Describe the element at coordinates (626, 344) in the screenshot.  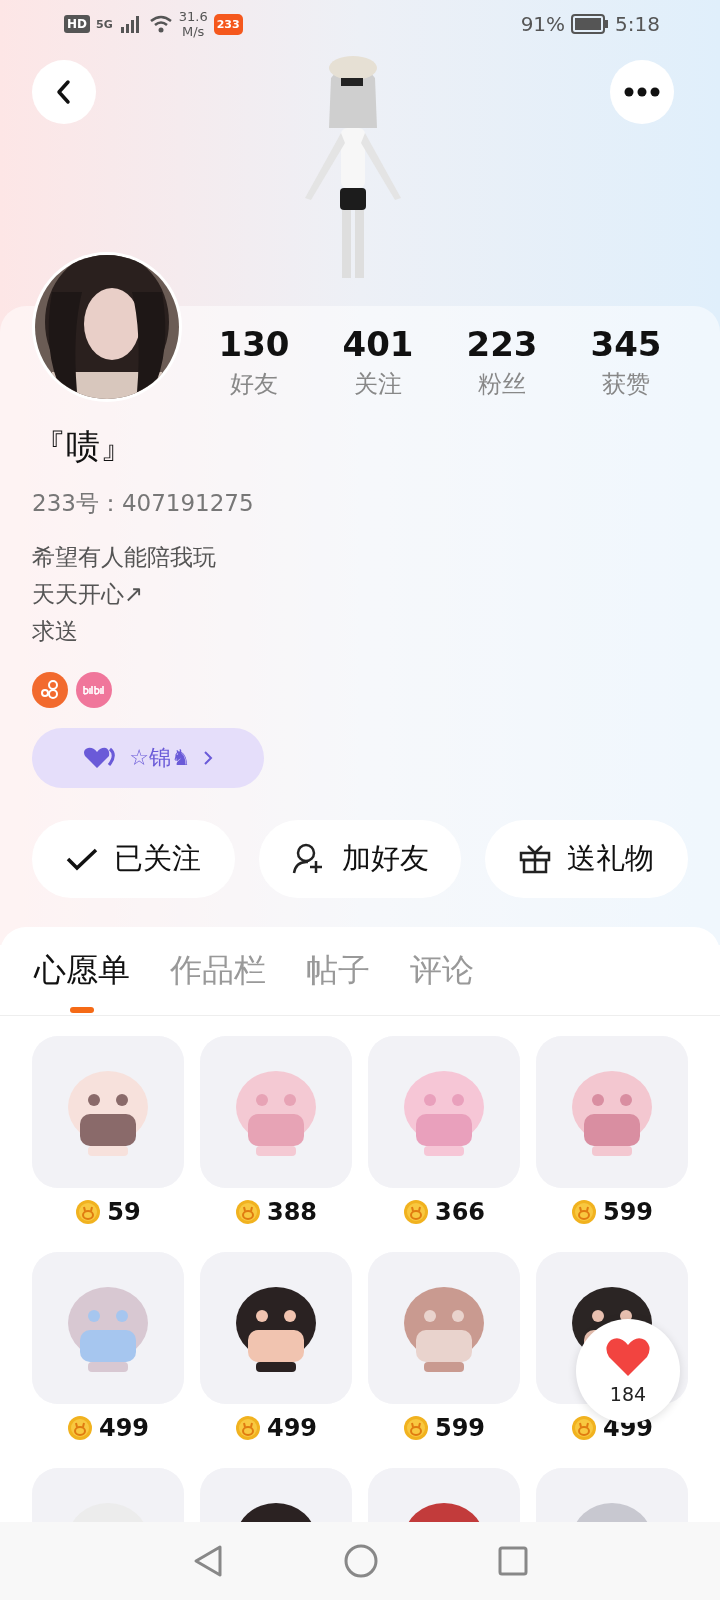
I see `stat-value: 345` at that location.